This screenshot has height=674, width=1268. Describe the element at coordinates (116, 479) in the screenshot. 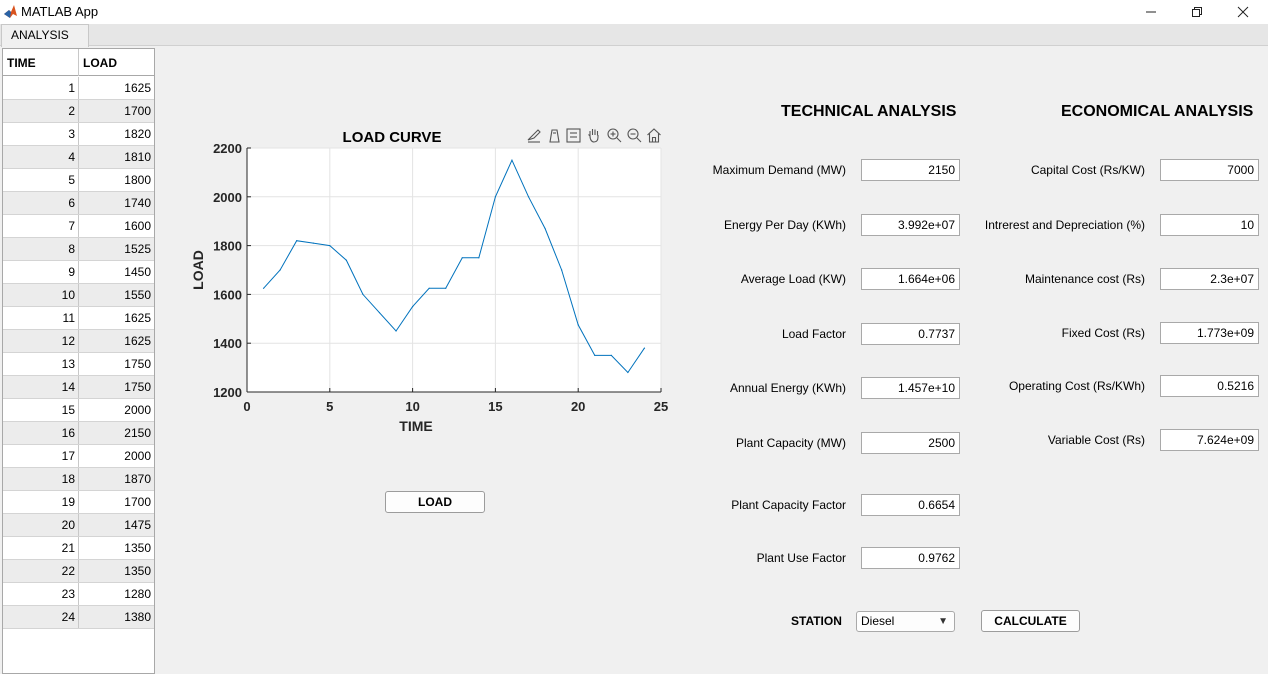

I see `cell-load: 1870` at that location.